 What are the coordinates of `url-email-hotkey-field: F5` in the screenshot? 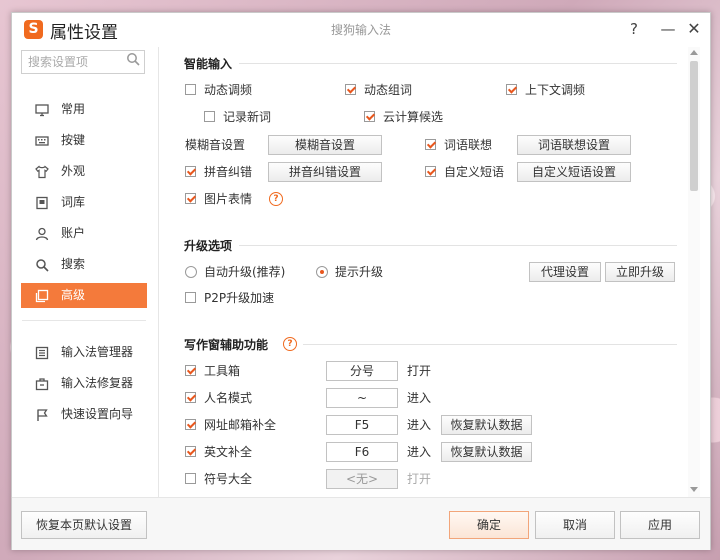 It's located at (362, 425).